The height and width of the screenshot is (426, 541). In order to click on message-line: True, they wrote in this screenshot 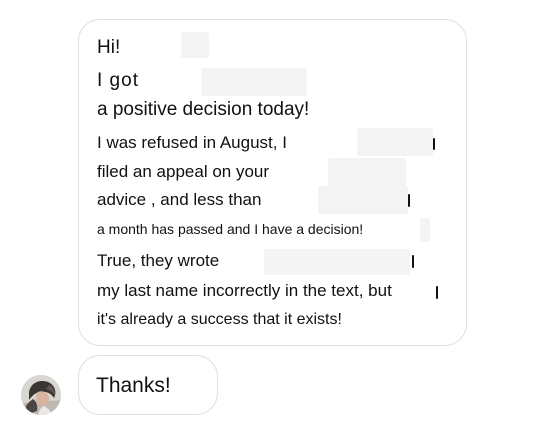, I will do `click(158, 260)`.